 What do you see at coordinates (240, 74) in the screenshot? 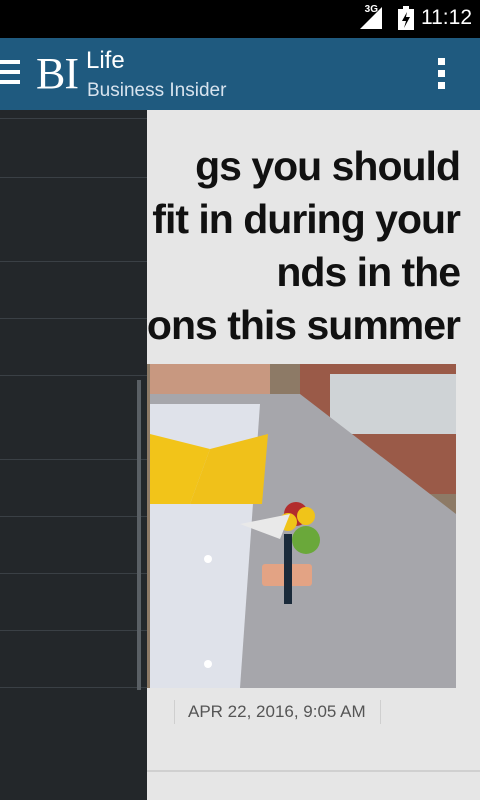
I see `app-bar: BI Life Business Insider` at bounding box center [240, 74].